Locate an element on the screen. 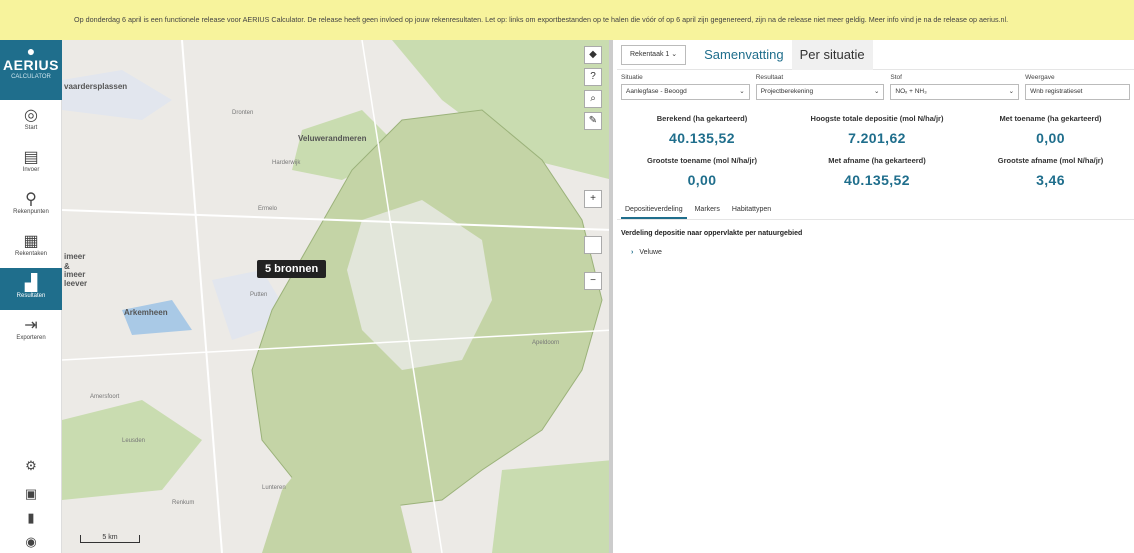 The height and width of the screenshot is (553, 1134). detail-subtabs: Depositieverdeling Markers Habitattypen is located at coordinates (875, 211).